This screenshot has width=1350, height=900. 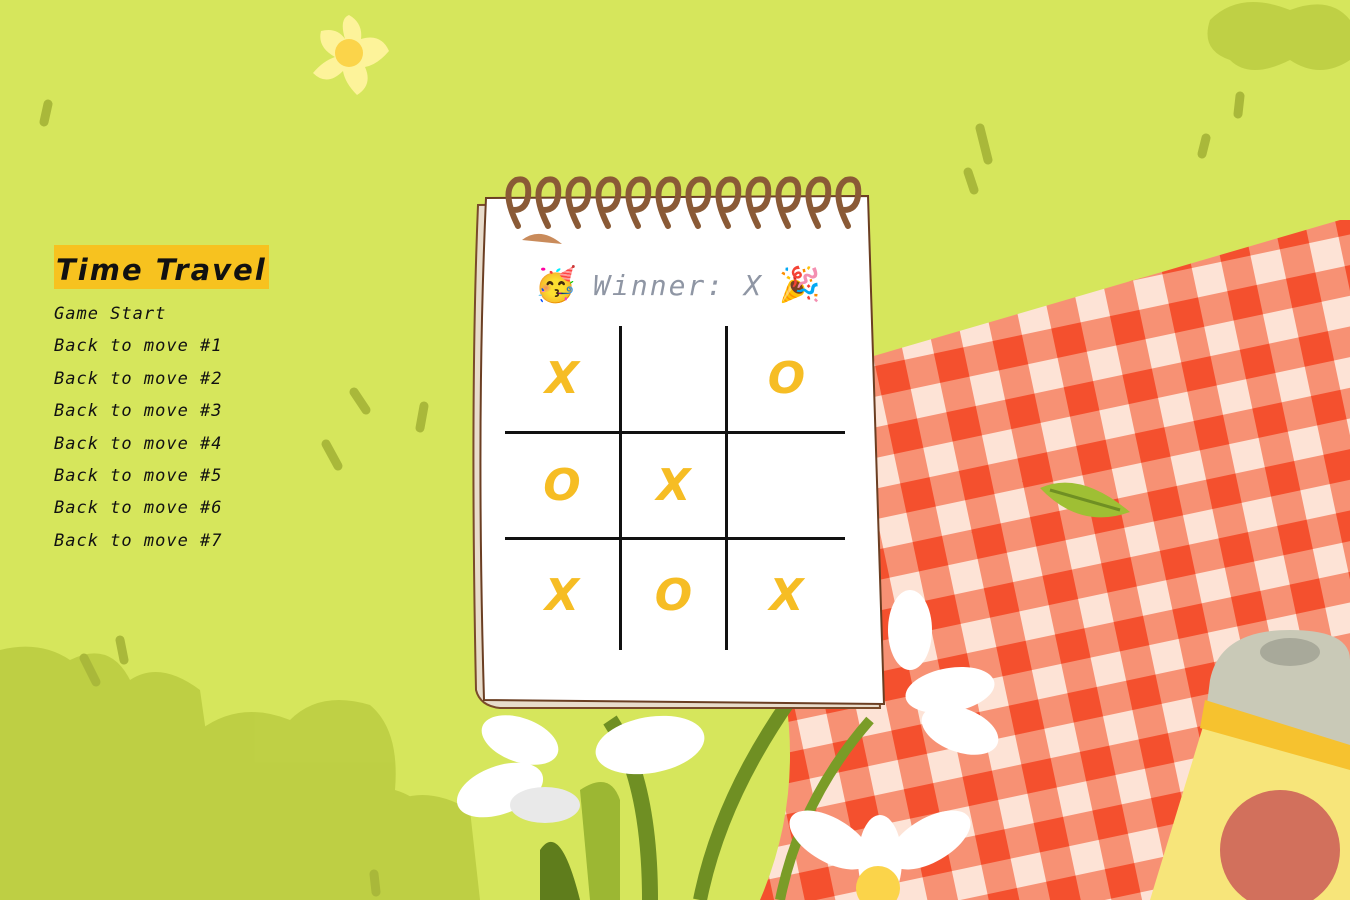 I want to click on board-cell-4: X, so click(x=675, y=487).